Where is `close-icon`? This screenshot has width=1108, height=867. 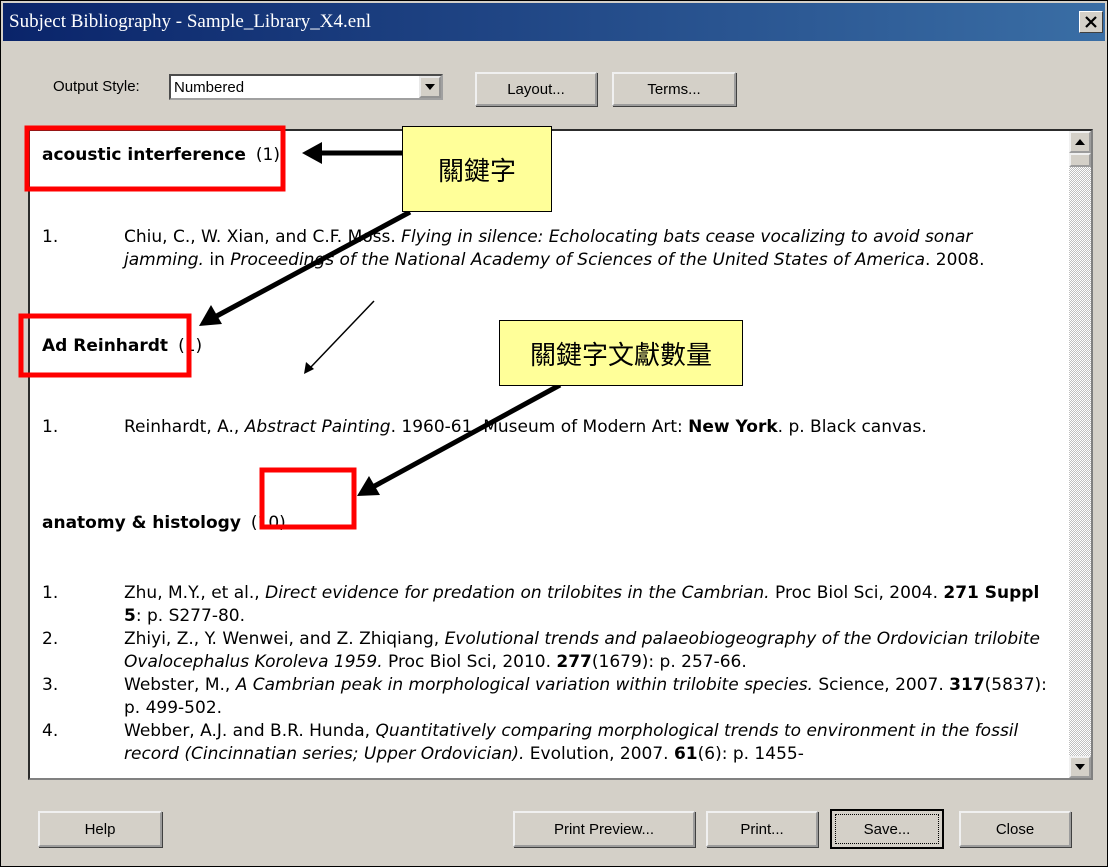 close-icon is located at coordinates (1091, 22).